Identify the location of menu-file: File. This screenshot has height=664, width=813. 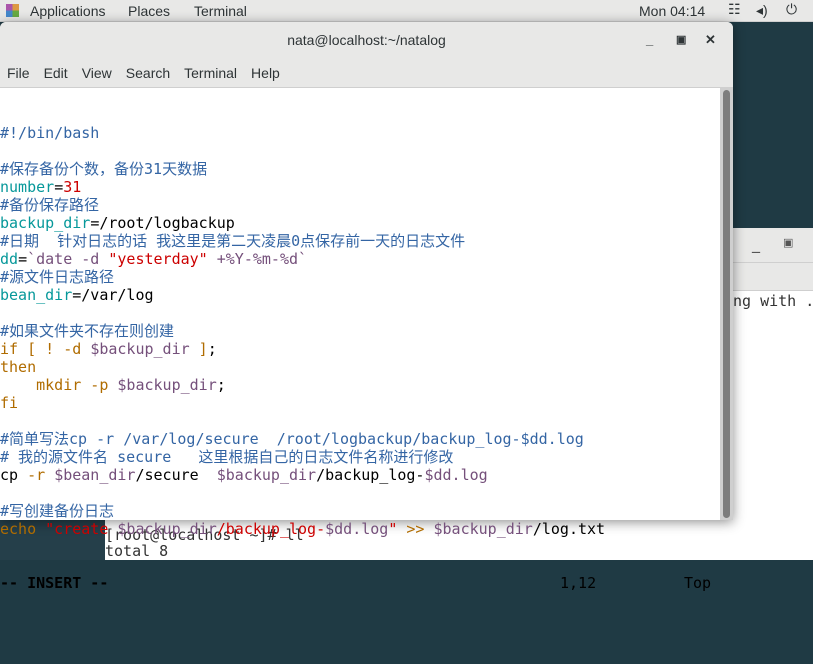
(18, 73).